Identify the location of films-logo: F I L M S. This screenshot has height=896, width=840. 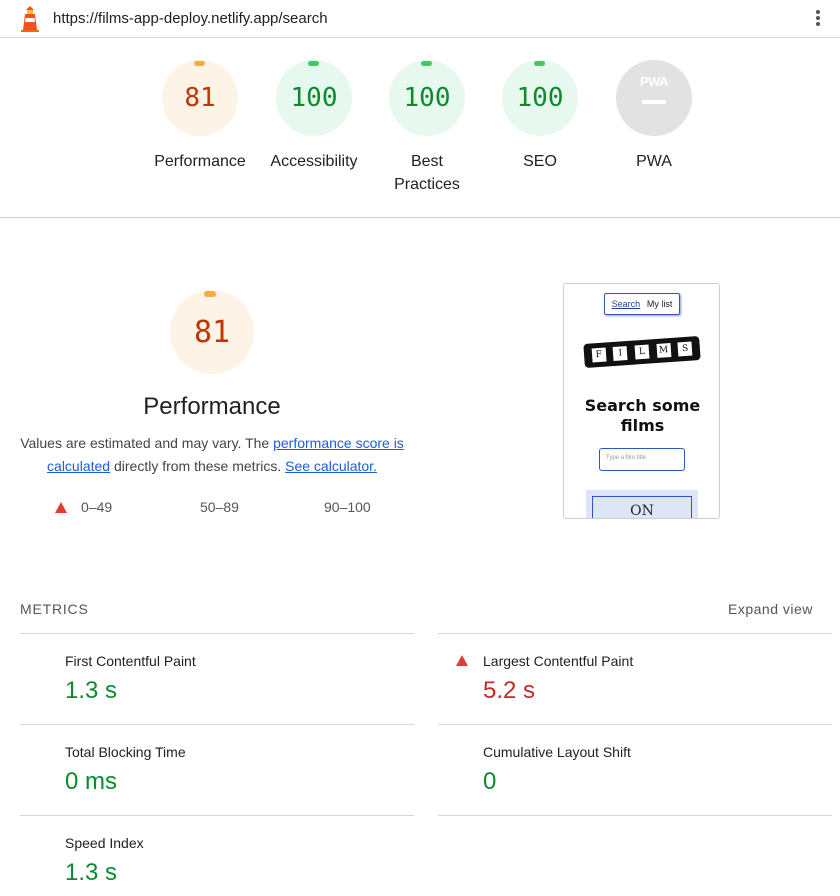
(642, 352).